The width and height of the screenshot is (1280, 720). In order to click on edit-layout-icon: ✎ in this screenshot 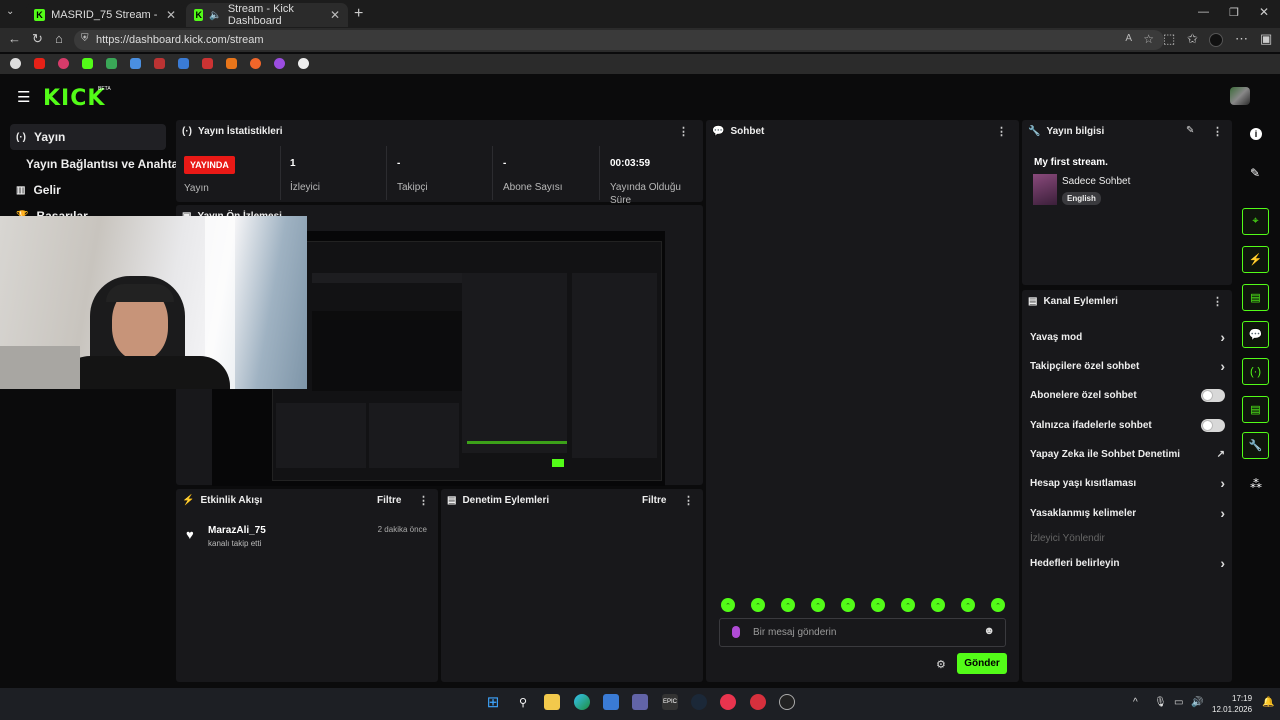, I will do `click(1255, 173)`.